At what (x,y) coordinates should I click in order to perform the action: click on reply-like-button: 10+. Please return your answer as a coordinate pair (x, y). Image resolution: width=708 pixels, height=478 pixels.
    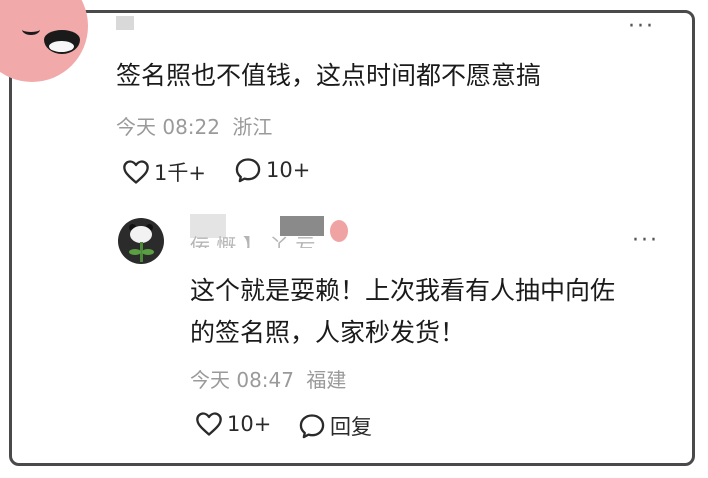
    Looking at the image, I should click on (233, 424).